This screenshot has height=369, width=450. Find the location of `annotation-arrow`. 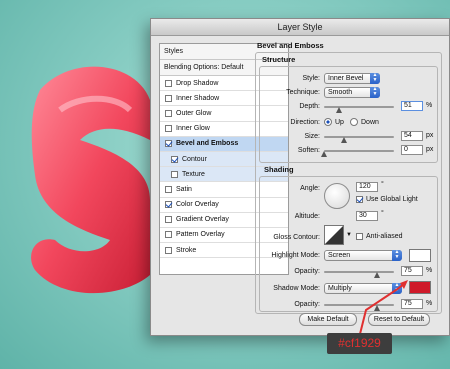

annotation-arrow is located at coordinates (383, 307).